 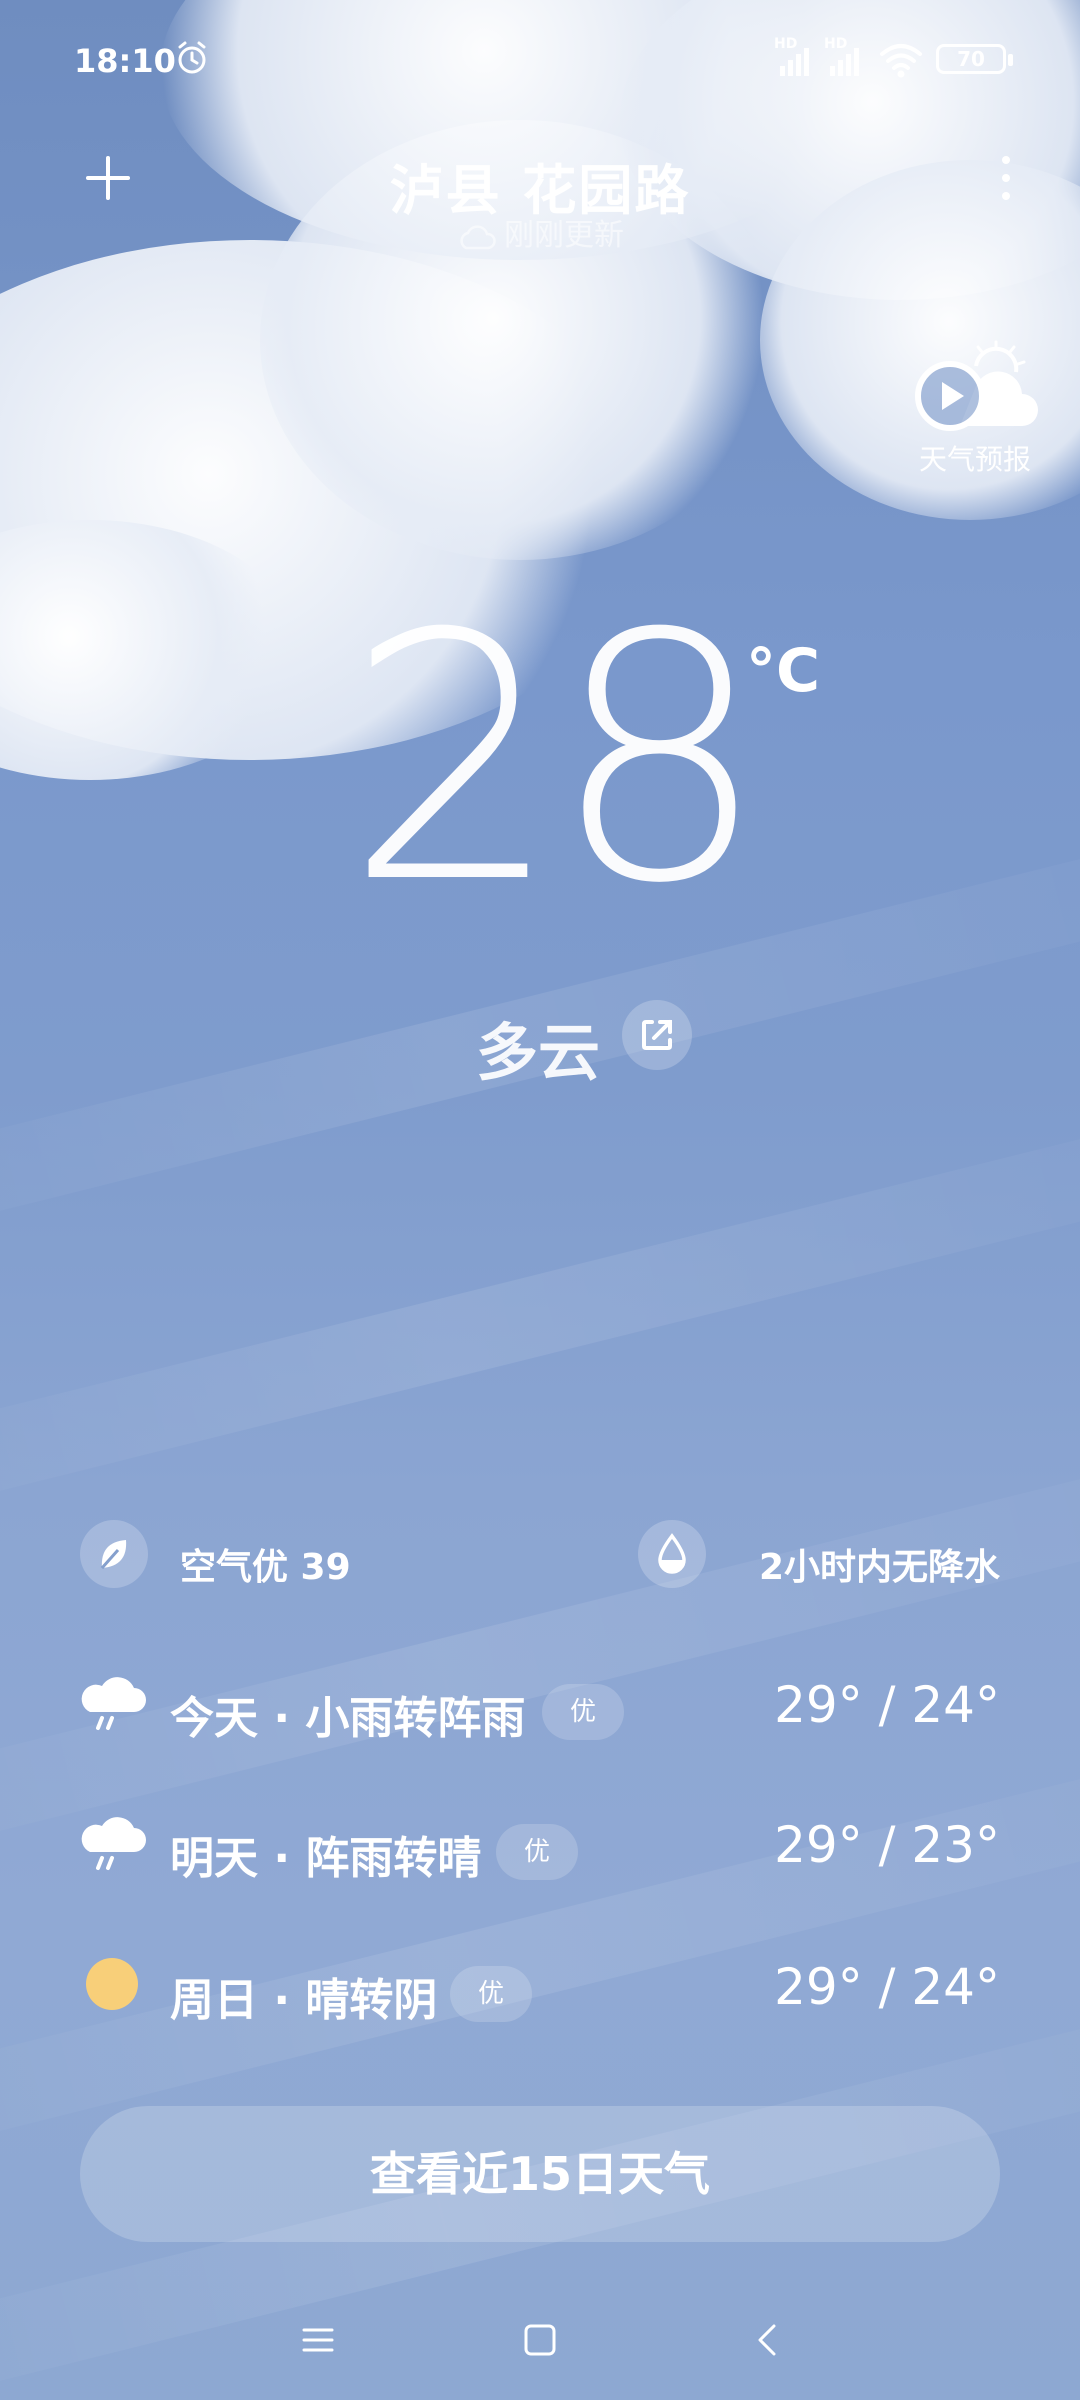 What do you see at coordinates (879, 1564) in the screenshot?
I see `precipitation-text: 2小时内无降水` at bounding box center [879, 1564].